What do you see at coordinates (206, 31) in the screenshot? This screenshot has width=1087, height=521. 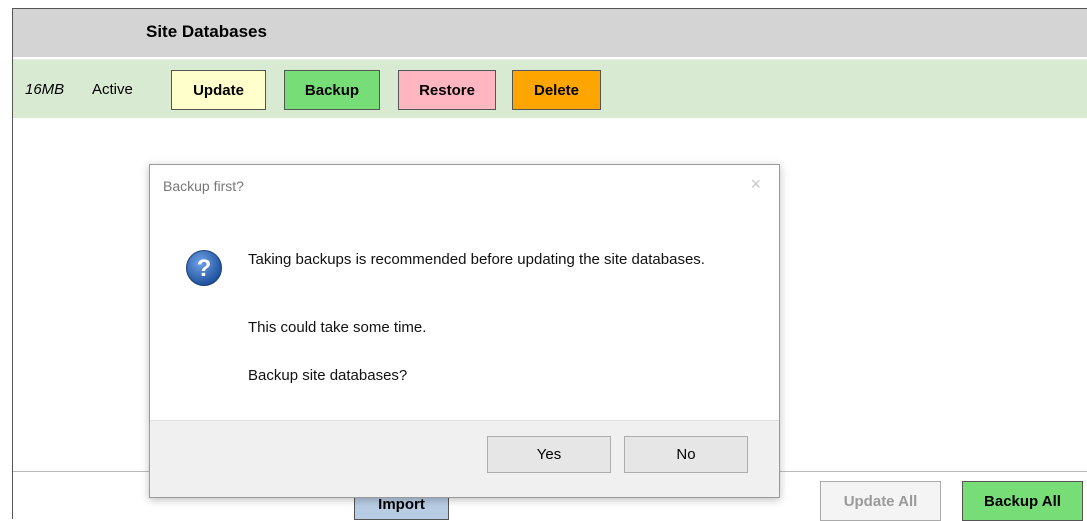 I see `page-title: Site Databases` at bounding box center [206, 31].